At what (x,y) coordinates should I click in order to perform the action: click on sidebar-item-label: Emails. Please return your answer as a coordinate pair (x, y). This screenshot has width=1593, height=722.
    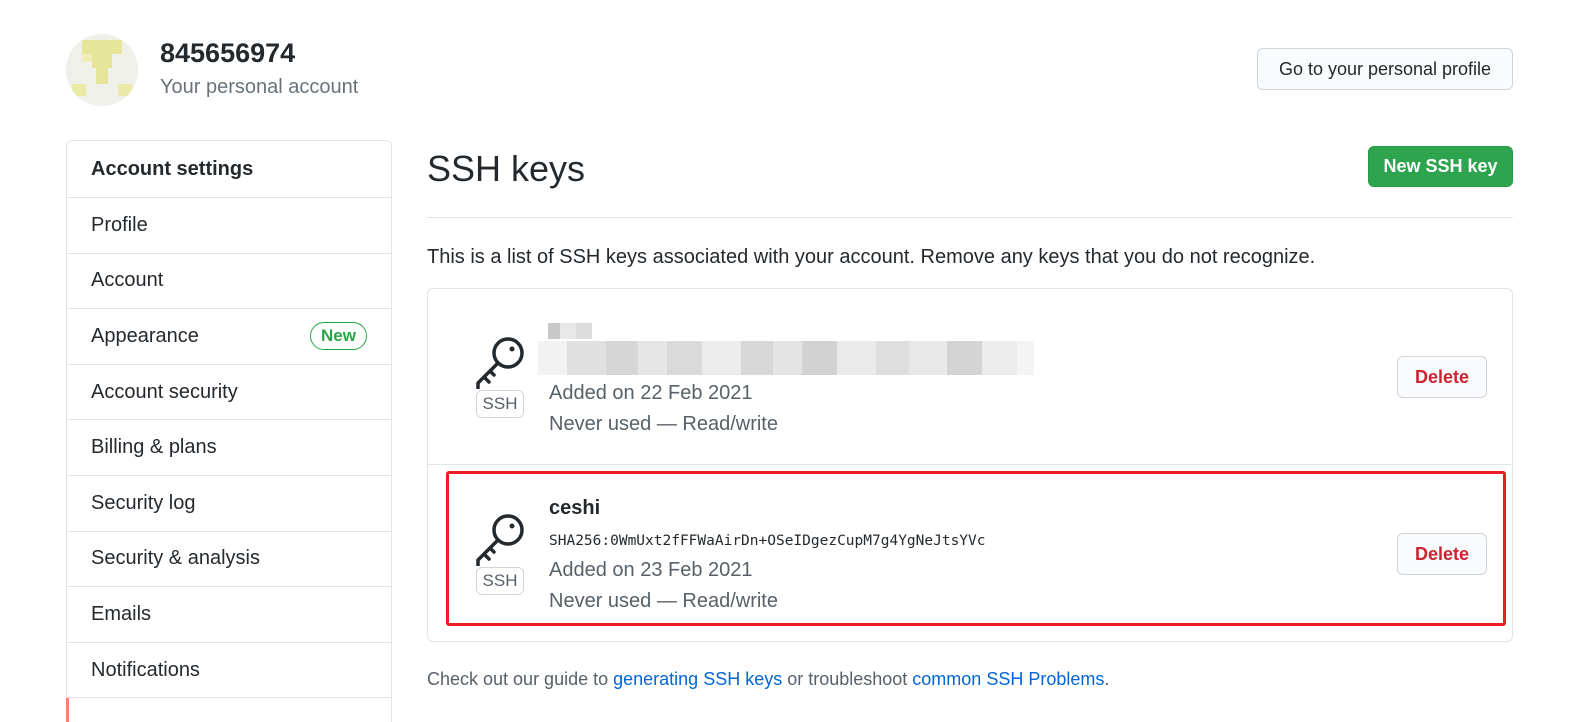
    Looking at the image, I should click on (121, 613).